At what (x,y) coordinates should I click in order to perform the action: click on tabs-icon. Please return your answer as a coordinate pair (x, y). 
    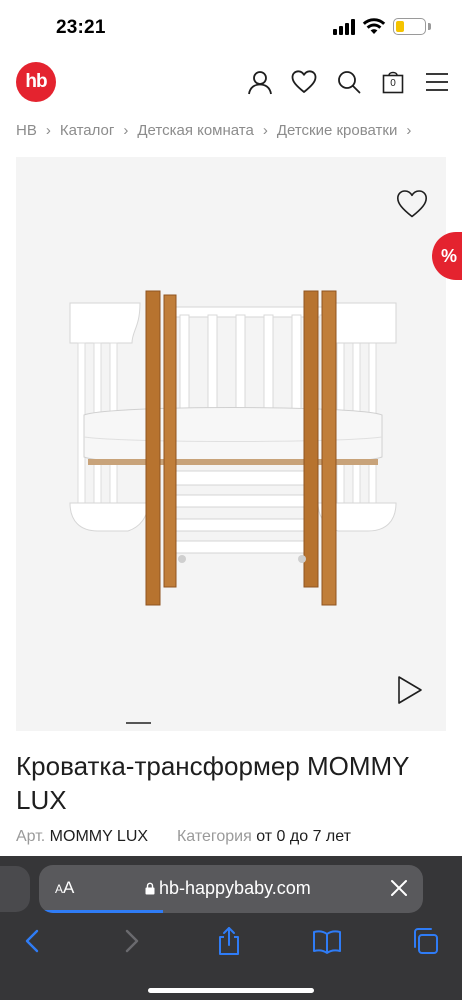
    Looking at the image, I should click on (425, 941).